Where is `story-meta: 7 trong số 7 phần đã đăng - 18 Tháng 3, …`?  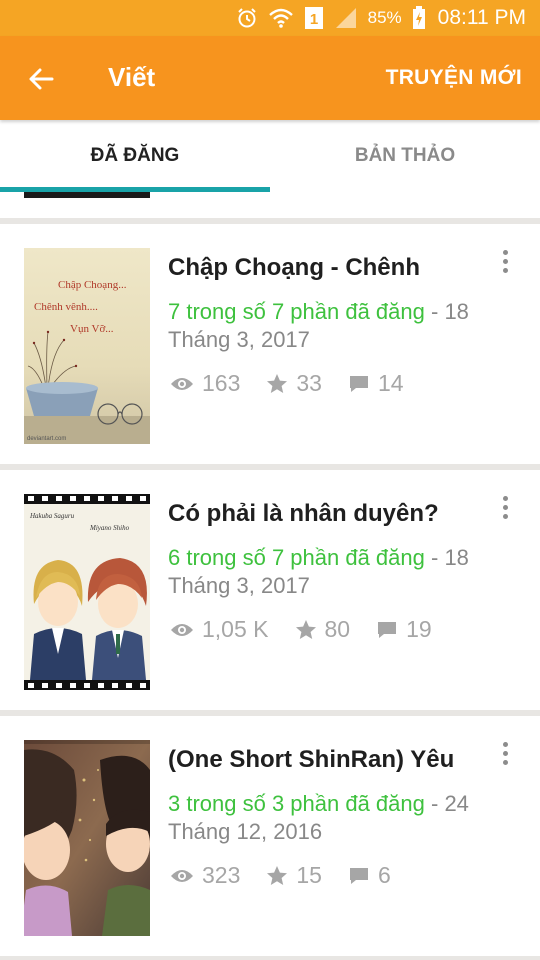
story-meta: 7 trong số 7 phần đã đăng - 18 Tháng 3, … is located at coordinates (338, 326).